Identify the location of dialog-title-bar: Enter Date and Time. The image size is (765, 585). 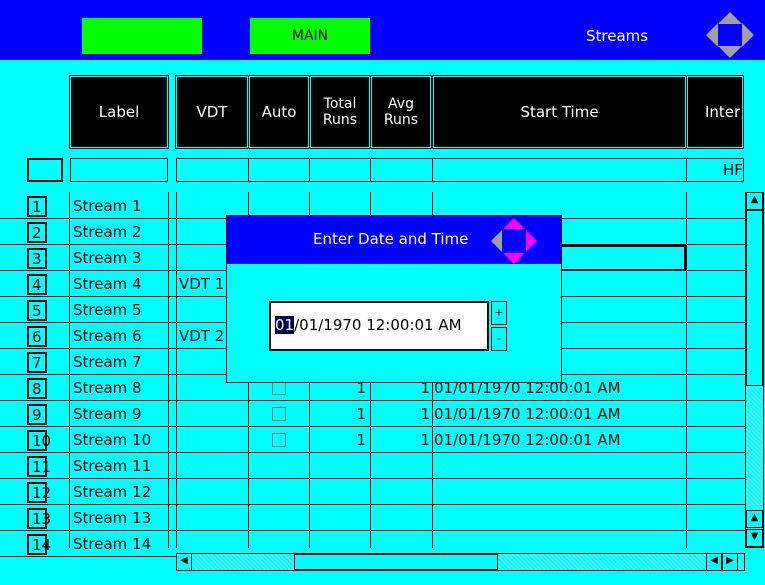
(394, 240).